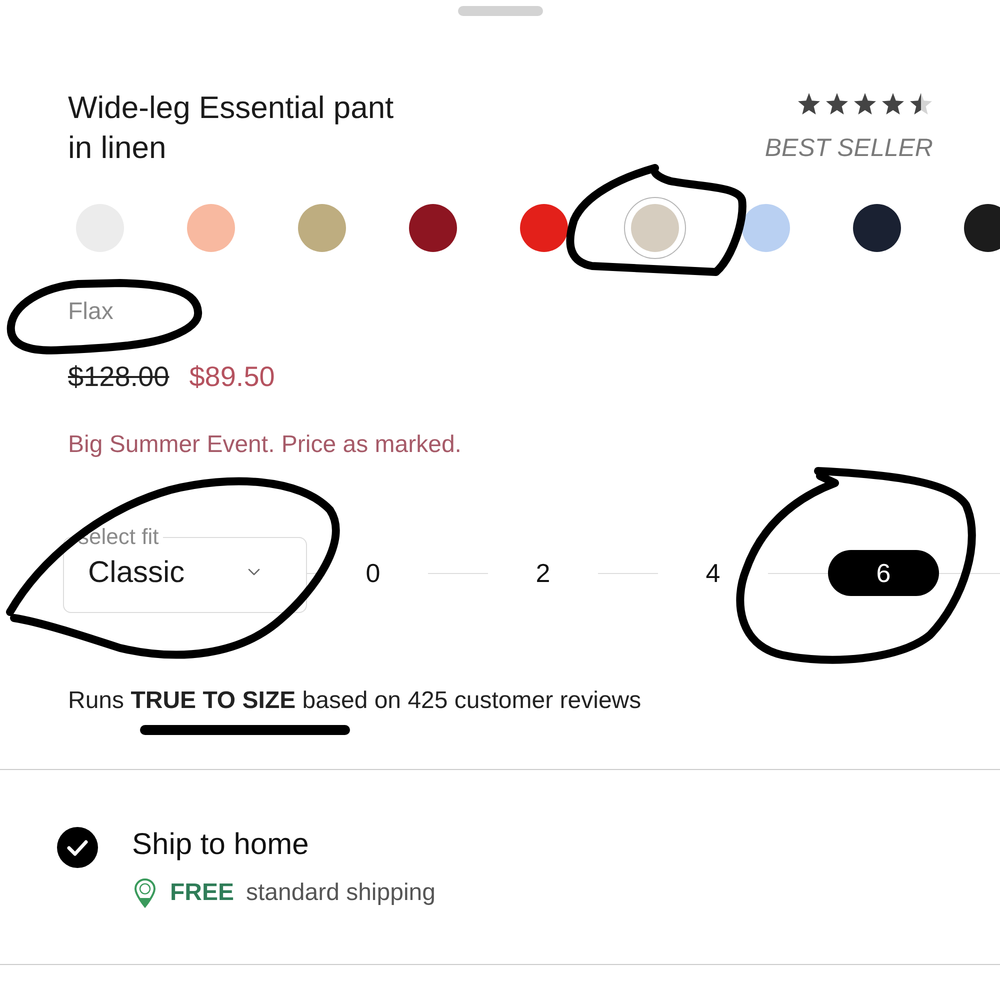  Describe the element at coordinates (355, 701) in the screenshot. I see `fit-note: Runs TRUE TO SIZE based on 425 customer reviews` at that location.